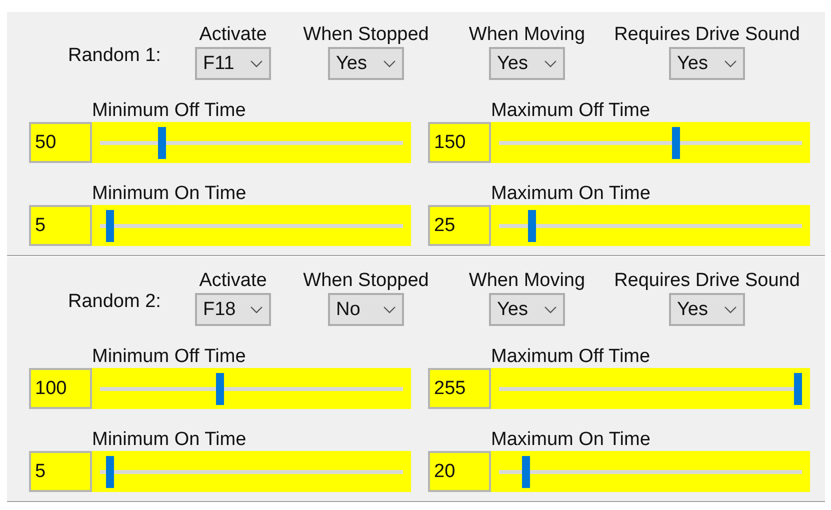  Describe the element at coordinates (459, 225) in the screenshot. I see `value-field: 25` at that location.